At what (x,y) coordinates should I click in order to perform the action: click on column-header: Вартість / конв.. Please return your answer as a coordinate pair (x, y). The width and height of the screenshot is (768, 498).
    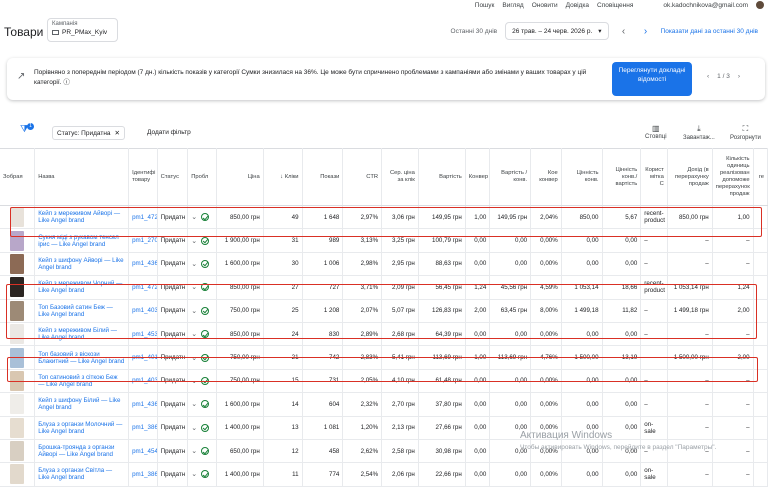
    Looking at the image, I should click on (510, 177).